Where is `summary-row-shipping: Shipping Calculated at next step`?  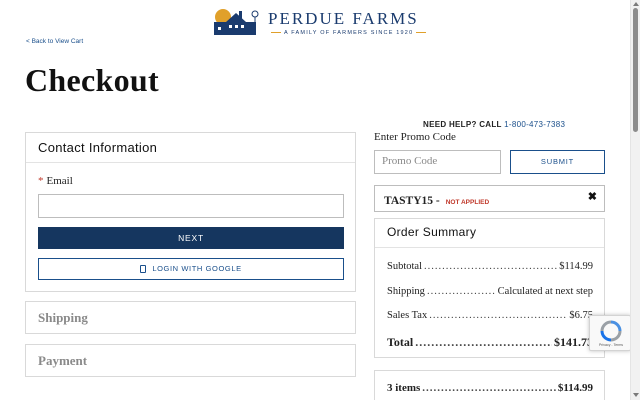
summary-row-shipping: Shipping Calculated at next step is located at coordinates (490, 291).